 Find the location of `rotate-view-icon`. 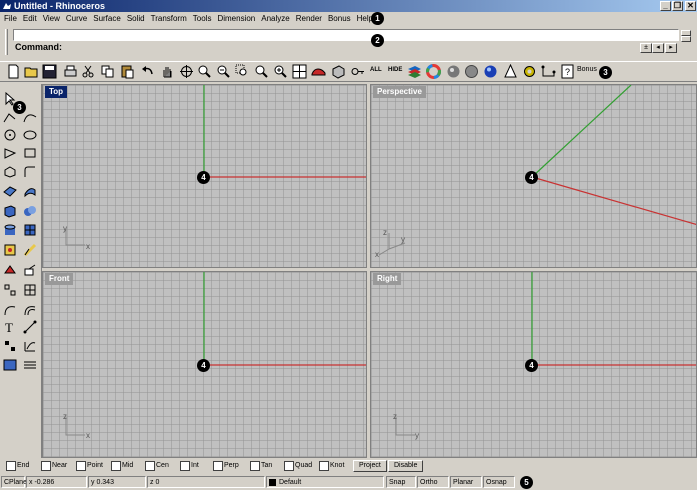

rotate-view-icon is located at coordinates (186, 71).